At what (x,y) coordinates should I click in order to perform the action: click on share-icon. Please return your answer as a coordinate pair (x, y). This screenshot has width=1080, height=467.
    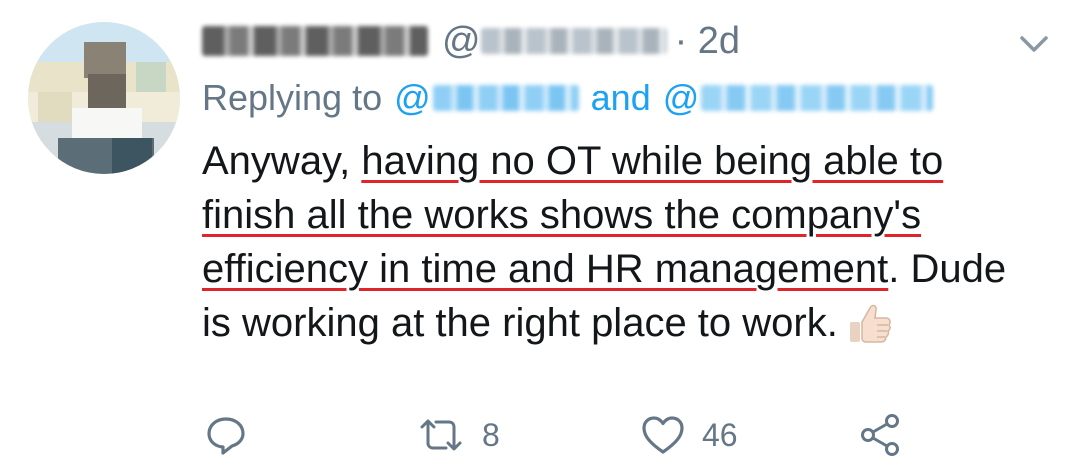
    Looking at the image, I should click on (881, 435).